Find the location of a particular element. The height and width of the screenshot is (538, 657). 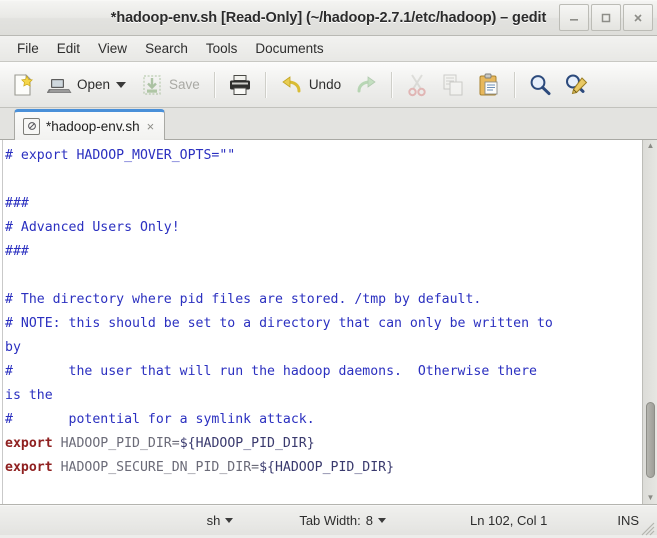

tab-close-icon: × is located at coordinates (151, 126).